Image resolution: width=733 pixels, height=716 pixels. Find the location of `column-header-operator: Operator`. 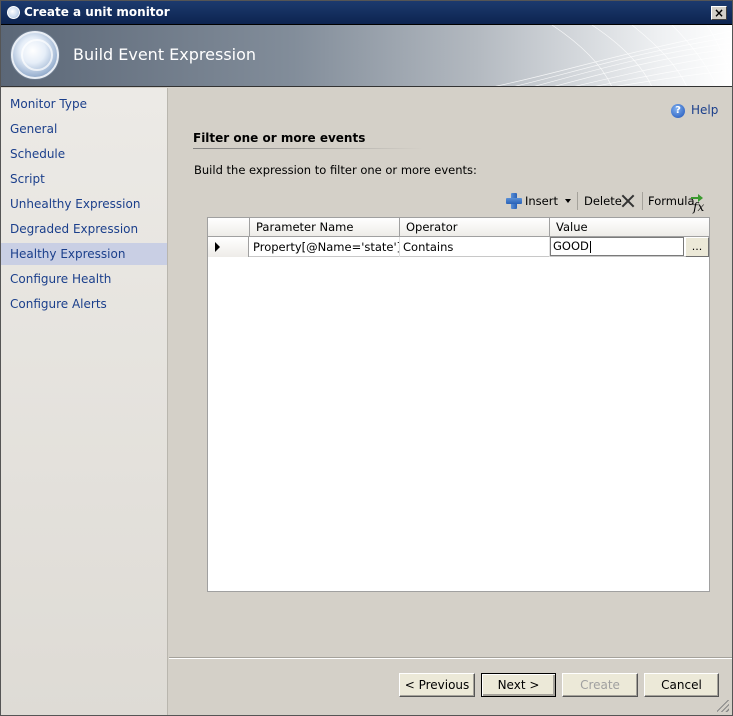

column-header-operator: Operator is located at coordinates (475, 227).